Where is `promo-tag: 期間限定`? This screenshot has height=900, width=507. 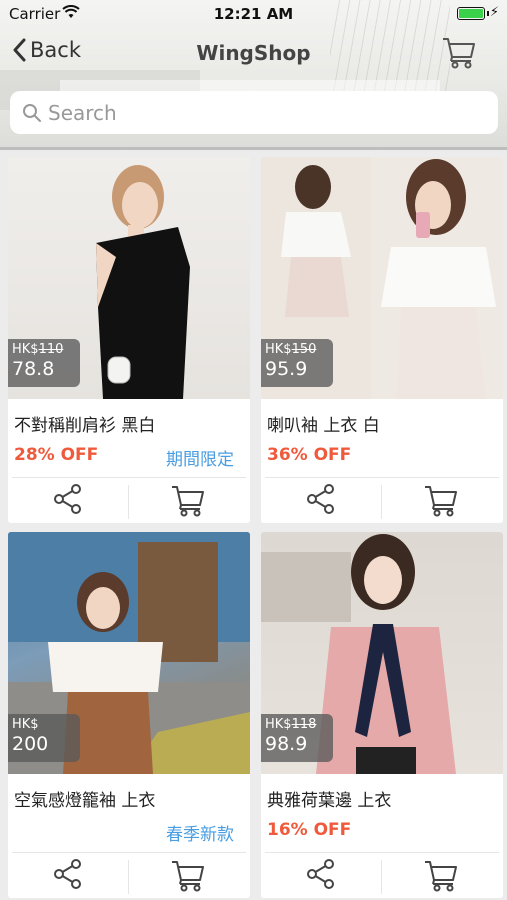
promo-tag: 期間限定 is located at coordinates (200, 460).